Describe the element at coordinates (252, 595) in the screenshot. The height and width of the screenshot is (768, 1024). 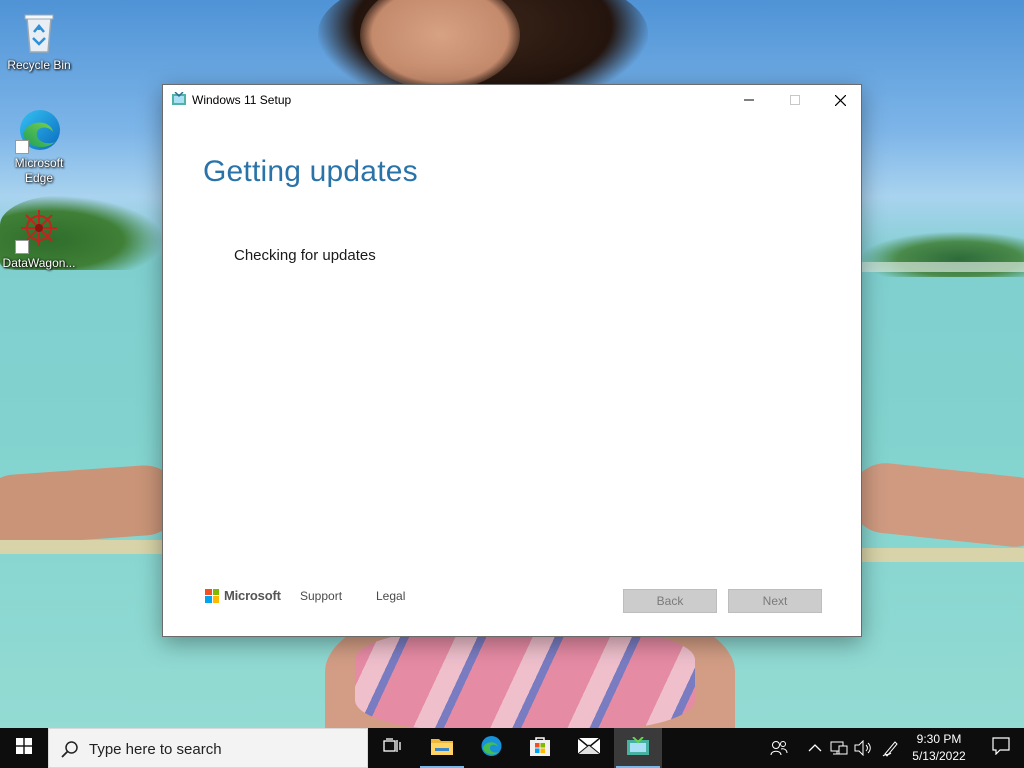
I see `microsoft-brand-text: Microsoft` at that location.